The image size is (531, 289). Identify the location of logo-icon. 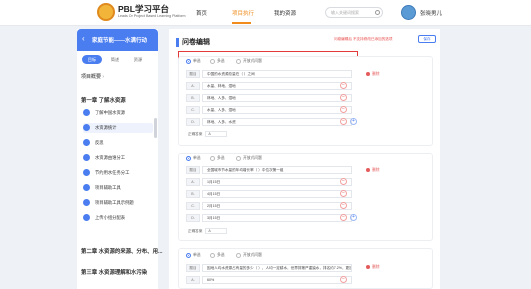
(106, 12).